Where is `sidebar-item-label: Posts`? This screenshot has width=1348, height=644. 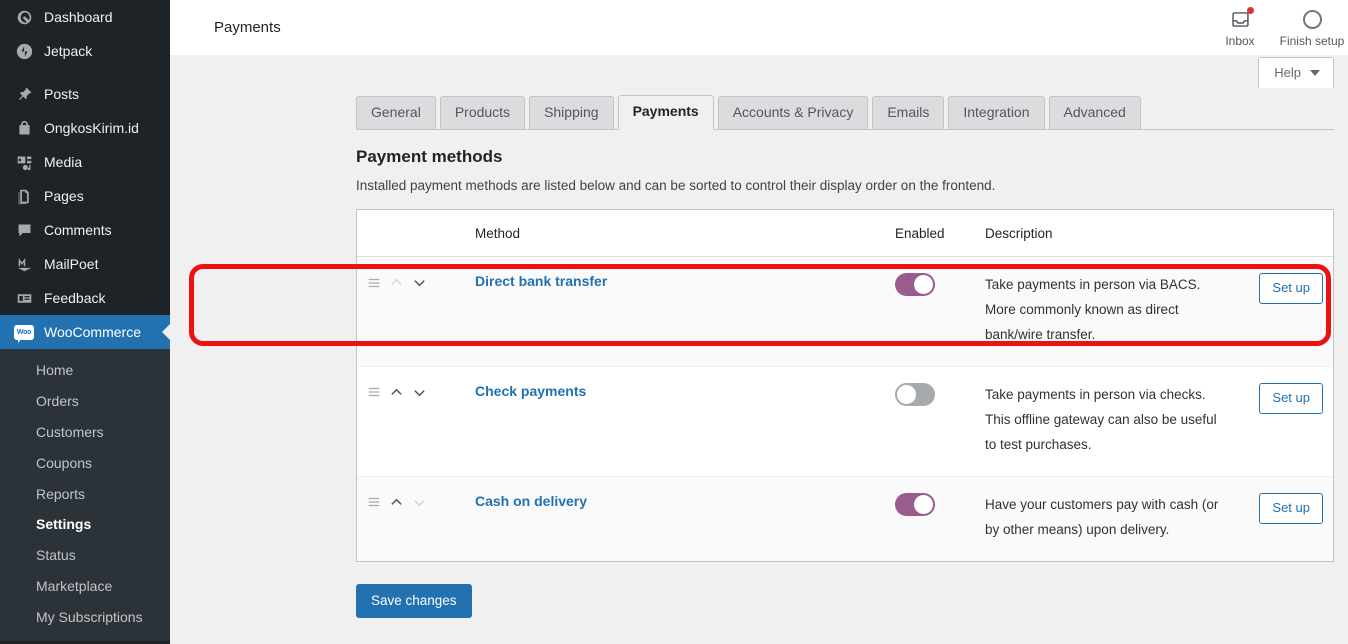
sidebar-item-label: Posts is located at coordinates (62, 94).